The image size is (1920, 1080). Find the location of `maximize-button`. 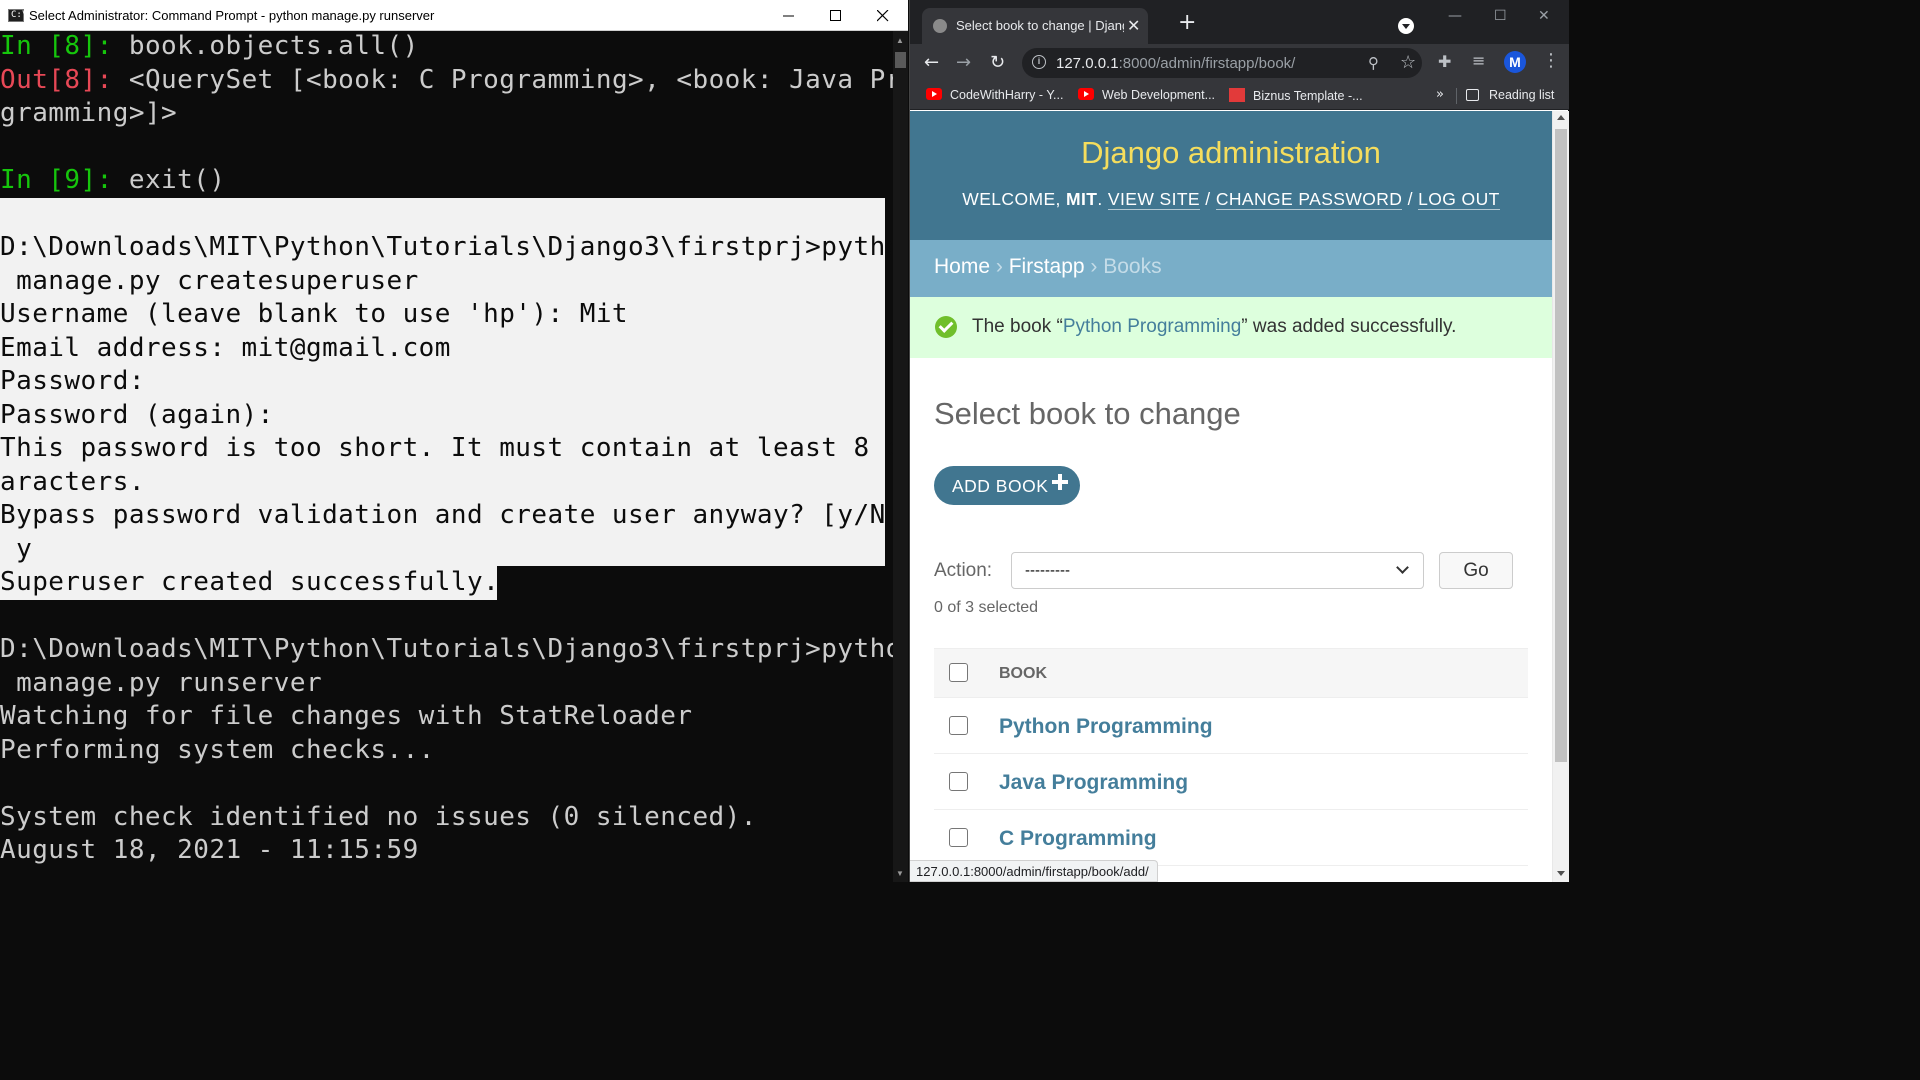

maximize-button is located at coordinates (836, 15).